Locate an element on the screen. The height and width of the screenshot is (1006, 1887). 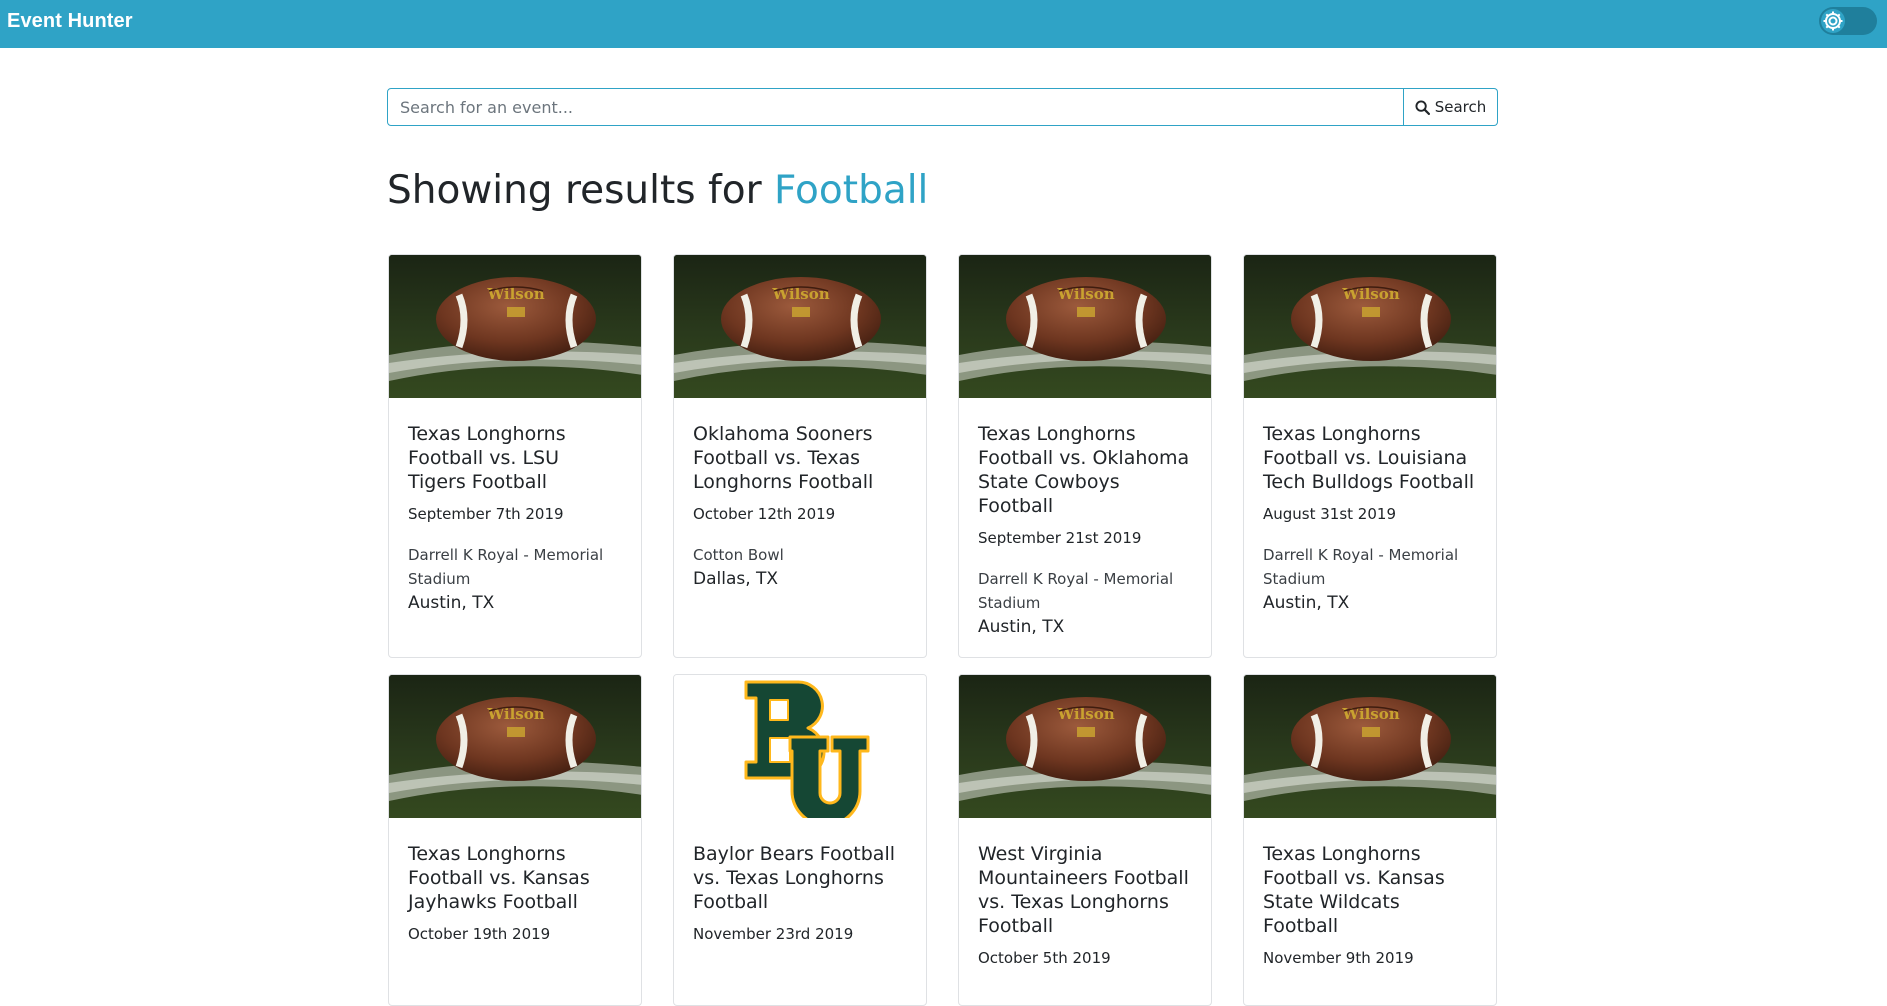
results-heading: Showing results for Football is located at coordinates (657, 190).